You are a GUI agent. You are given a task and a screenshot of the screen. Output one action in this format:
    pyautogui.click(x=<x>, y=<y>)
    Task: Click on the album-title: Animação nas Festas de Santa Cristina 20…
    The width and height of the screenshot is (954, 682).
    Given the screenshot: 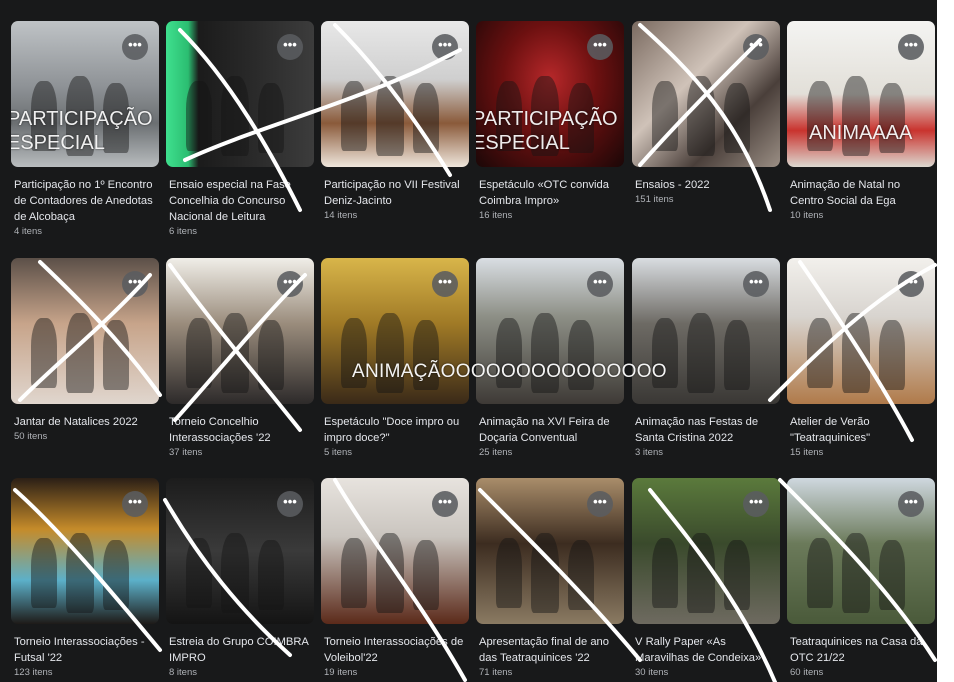 What is the action you would take?
    pyautogui.click(x=706, y=430)
    